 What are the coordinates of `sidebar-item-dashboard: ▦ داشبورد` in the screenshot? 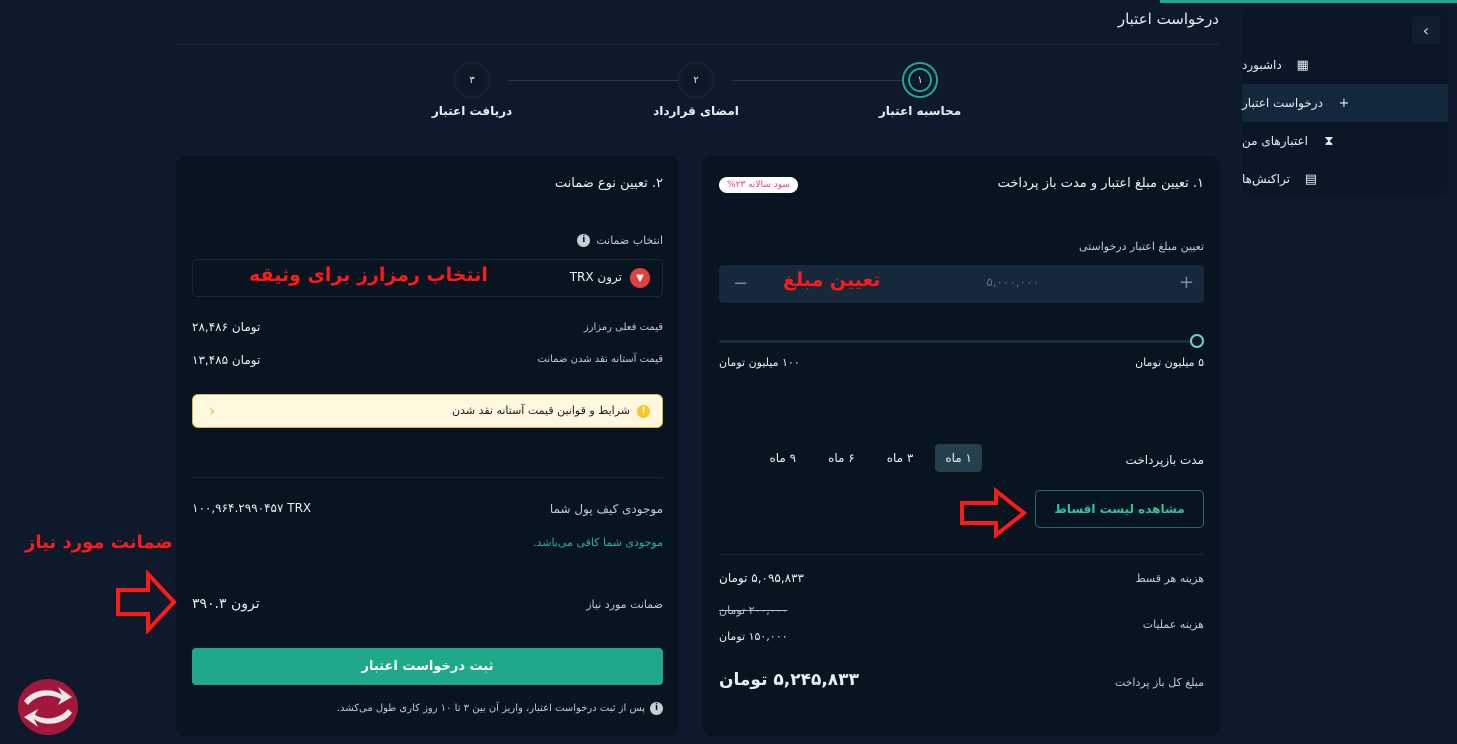 It's located at (1345, 65).